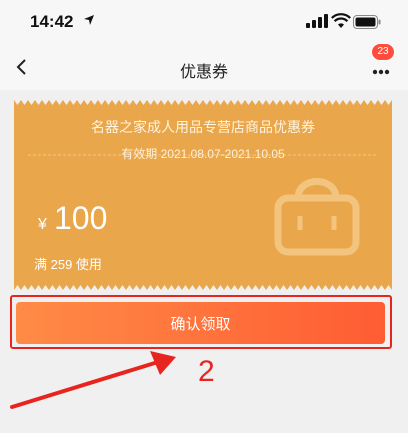  Describe the element at coordinates (317, 217) in the screenshot. I see `shopping-bag-icon` at that location.